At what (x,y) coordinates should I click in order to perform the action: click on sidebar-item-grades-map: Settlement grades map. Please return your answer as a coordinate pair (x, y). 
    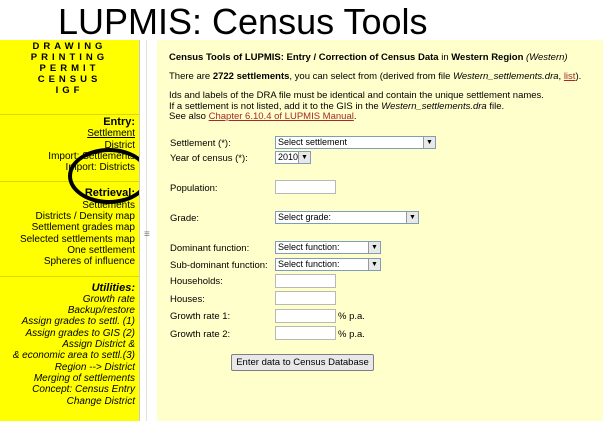
    Looking at the image, I should click on (67, 227).